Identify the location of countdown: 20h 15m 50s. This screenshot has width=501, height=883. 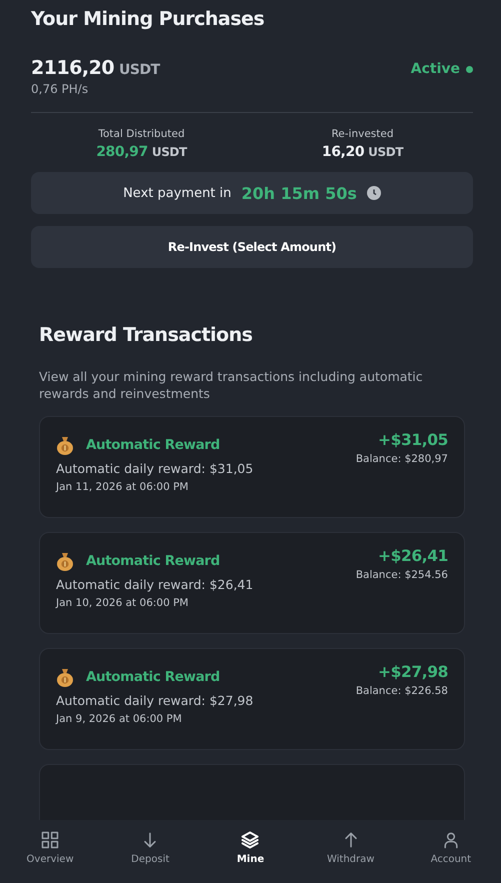
(299, 193).